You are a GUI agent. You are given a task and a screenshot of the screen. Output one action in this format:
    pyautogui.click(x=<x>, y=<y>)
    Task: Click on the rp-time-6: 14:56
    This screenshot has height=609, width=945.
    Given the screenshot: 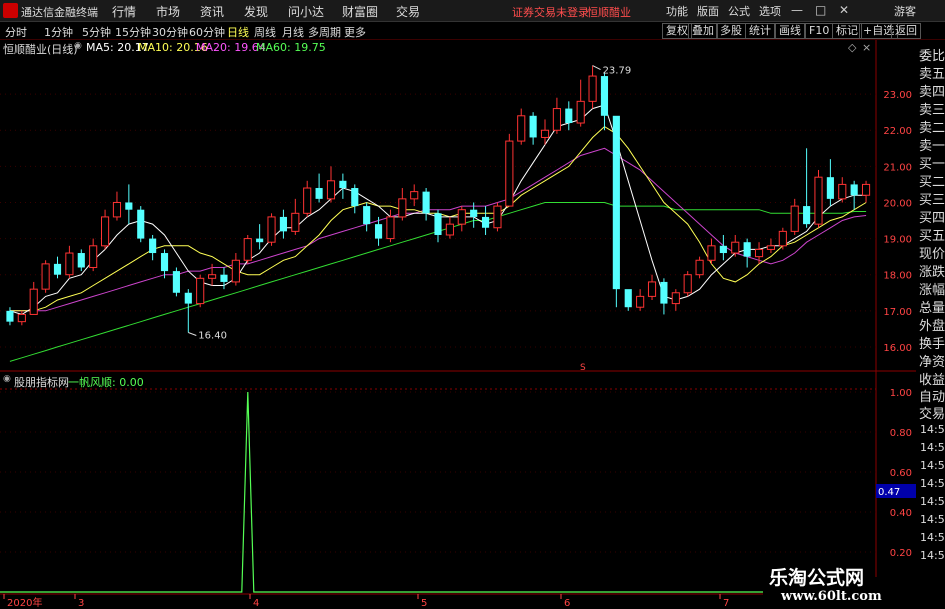 What is the action you would take?
    pyautogui.click(x=932, y=519)
    